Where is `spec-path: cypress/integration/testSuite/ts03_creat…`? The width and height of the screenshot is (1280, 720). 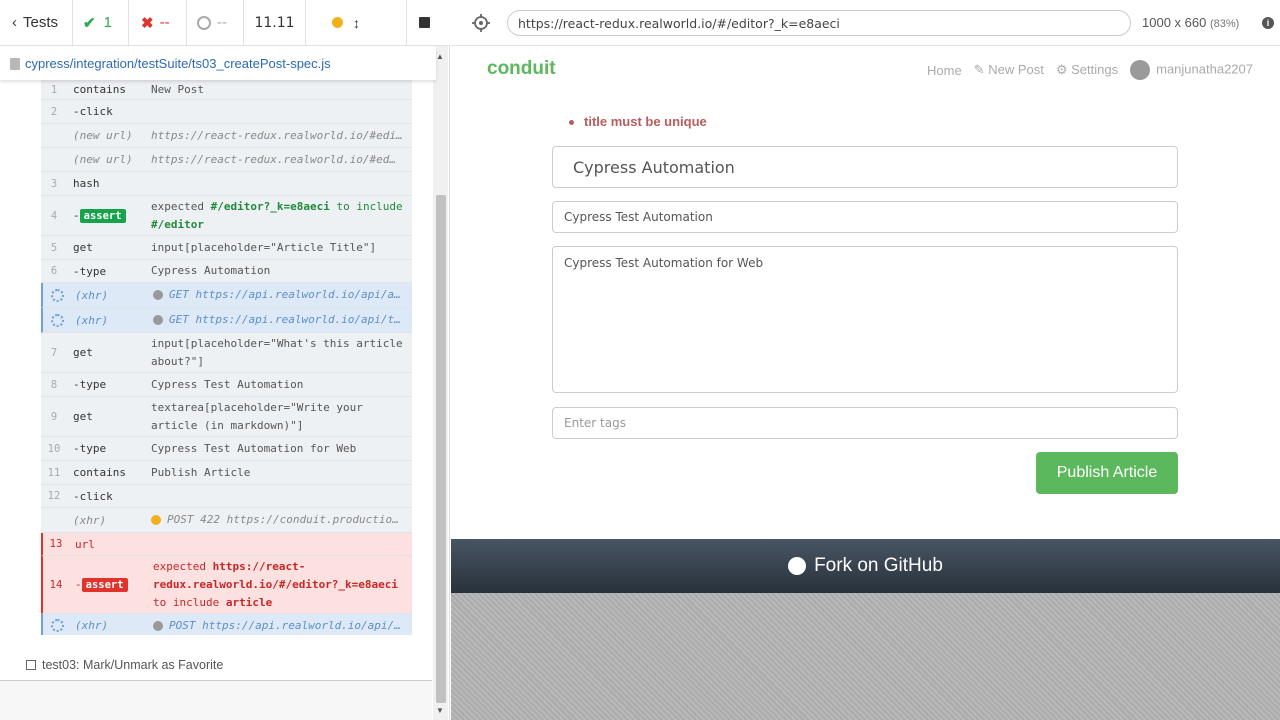 spec-path: cypress/integration/testSuite/ts03_creat… is located at coordinates (218, 63).